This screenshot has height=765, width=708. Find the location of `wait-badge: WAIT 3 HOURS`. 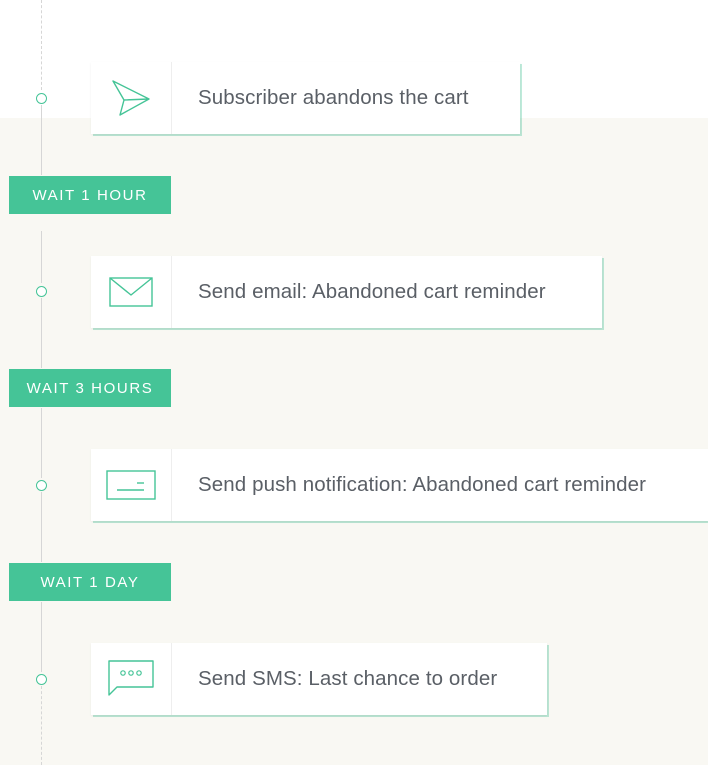

wait-badge: WAIT 3 HOURS is located at coordinates (90, 388).